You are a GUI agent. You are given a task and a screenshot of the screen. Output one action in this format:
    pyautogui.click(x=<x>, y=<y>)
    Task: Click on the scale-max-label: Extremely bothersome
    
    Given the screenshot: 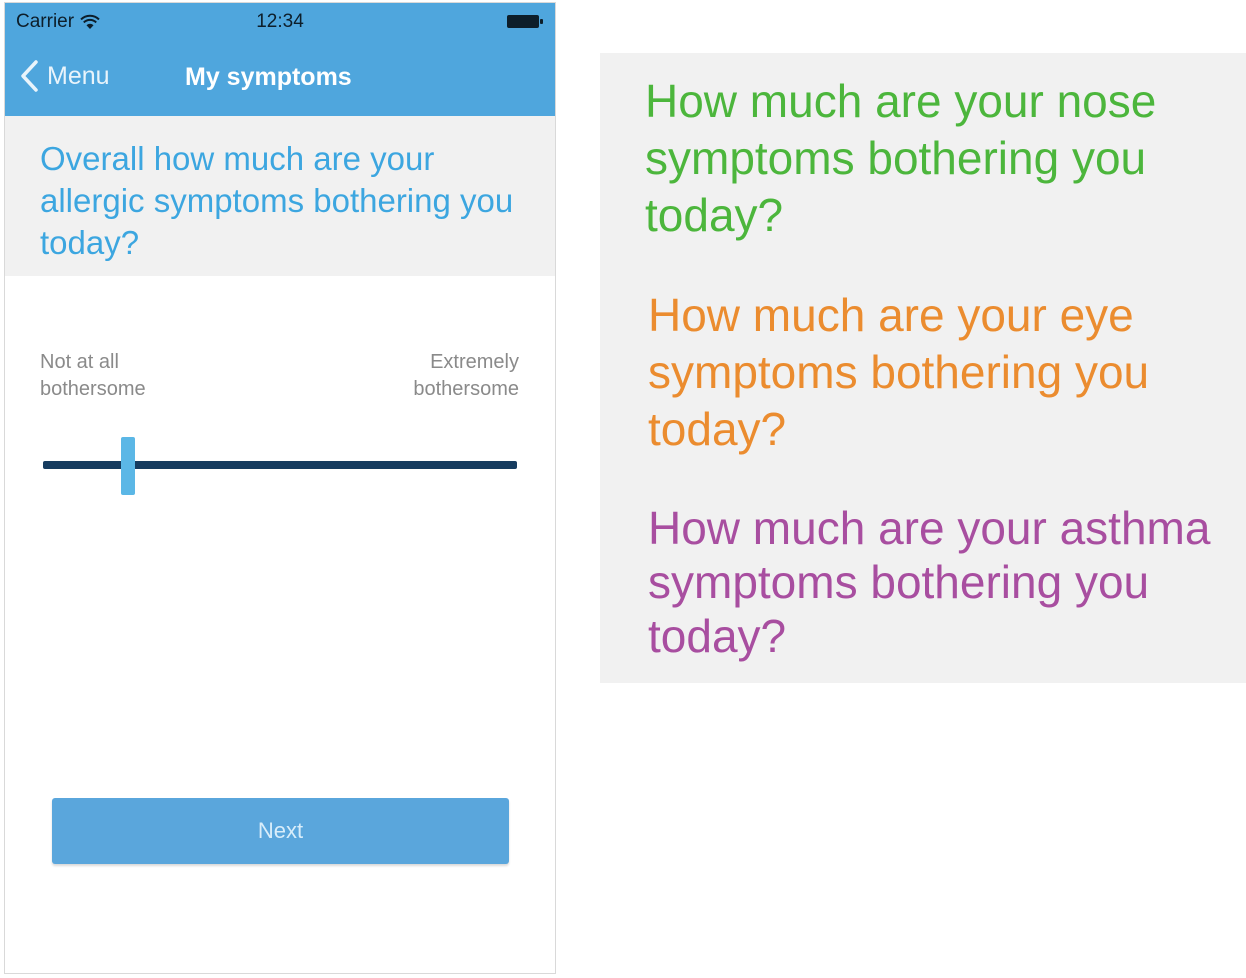 What is the action you would take?
    pyautogui.click(x=451, y=376)
    